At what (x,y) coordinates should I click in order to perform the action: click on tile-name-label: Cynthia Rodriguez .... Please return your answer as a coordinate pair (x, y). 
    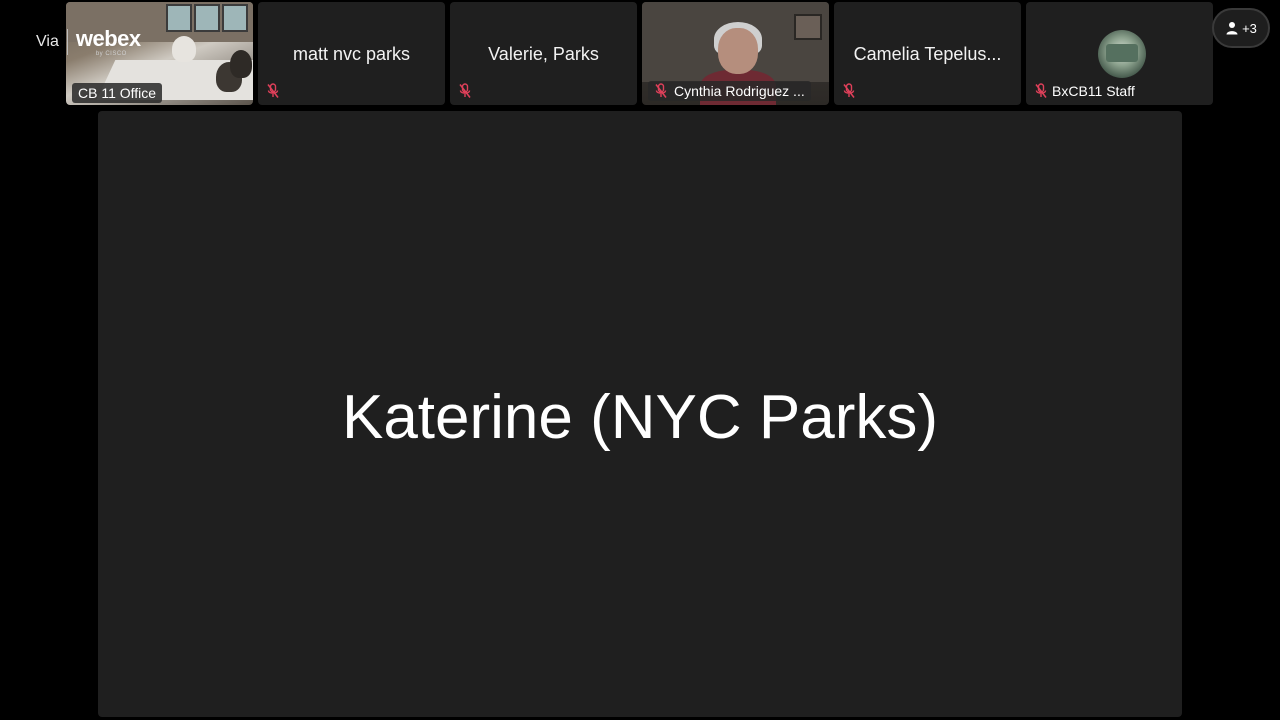
    Looking at the image, I should click on (729, 91).